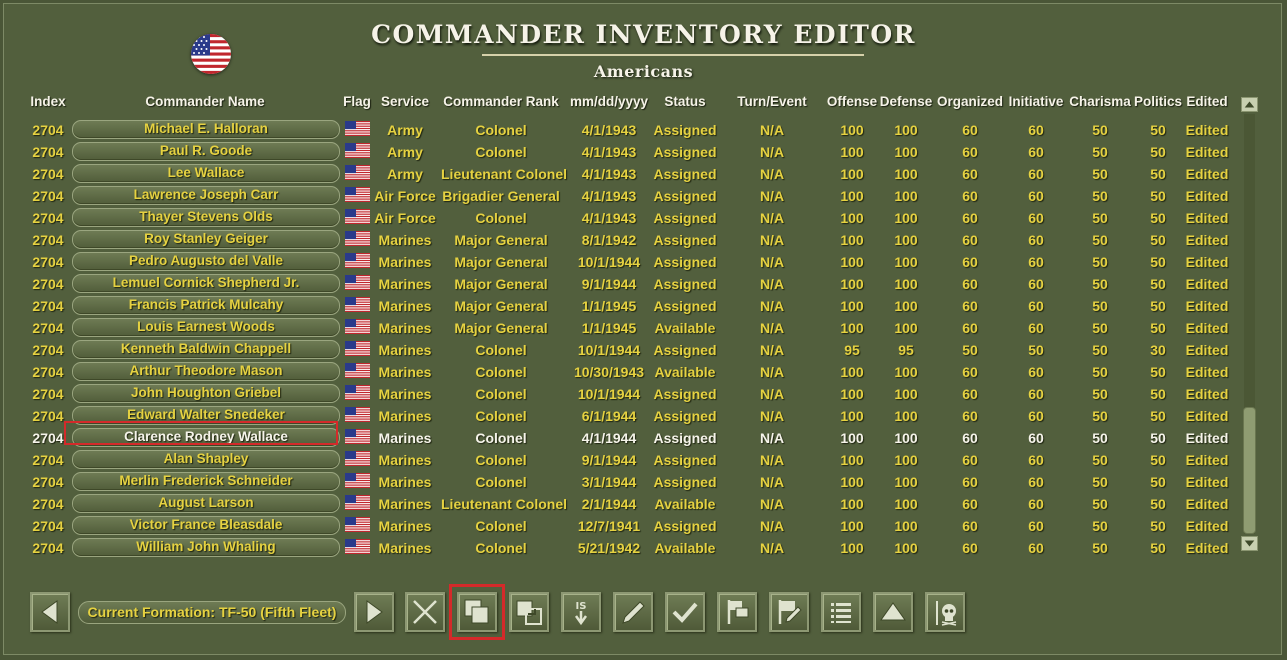  I want to click on swap-button, so click(529, 612).